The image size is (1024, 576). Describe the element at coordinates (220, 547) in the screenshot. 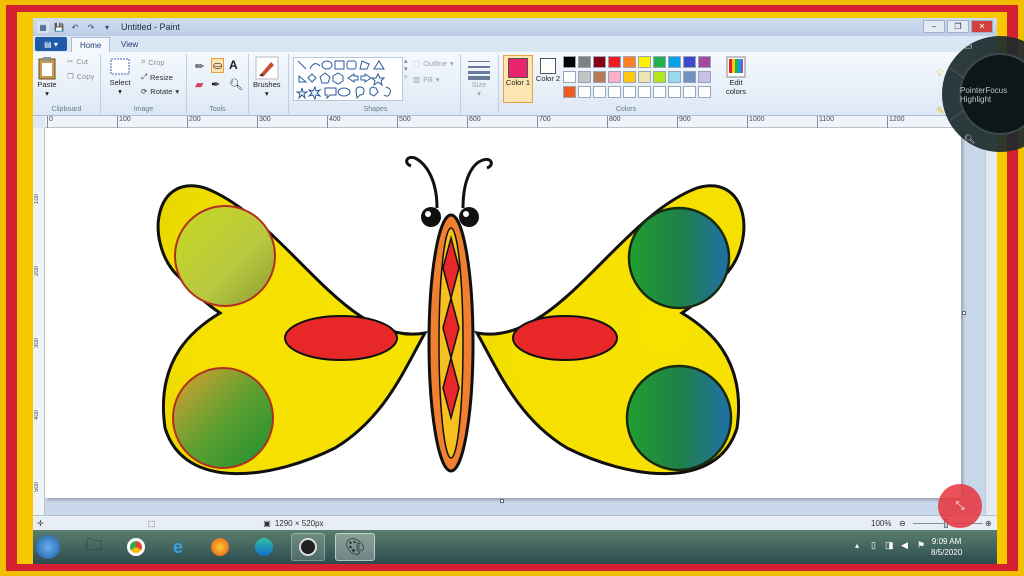

I see `taskbar-firefox` at that location.